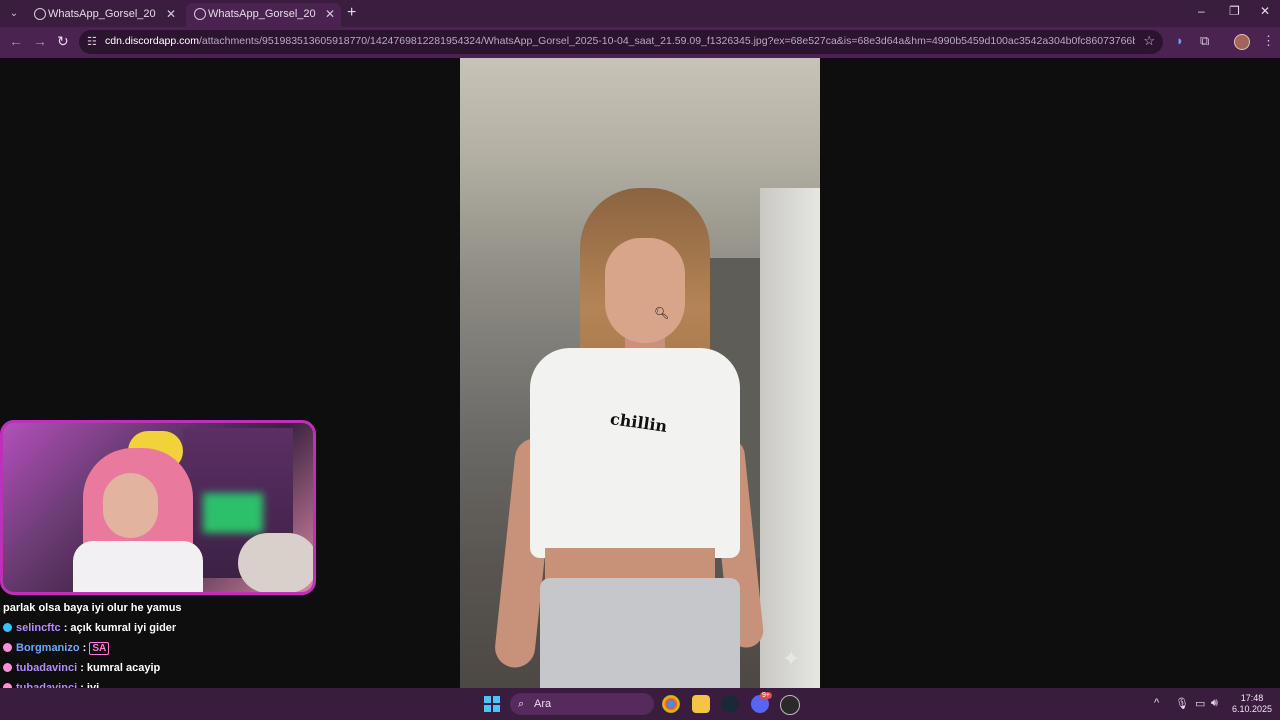 The width and height of the screenshot is (1280, 720). What do you see at coordinates (14, 13) in the screenshot?
I see `tab-search-chevron-icon: ⌄` at bounding box center [14, 13].